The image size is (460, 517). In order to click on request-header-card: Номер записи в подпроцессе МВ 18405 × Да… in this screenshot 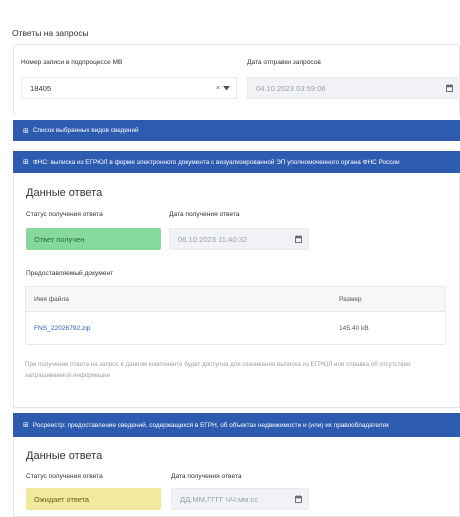, I will do `click(236, 80)`.